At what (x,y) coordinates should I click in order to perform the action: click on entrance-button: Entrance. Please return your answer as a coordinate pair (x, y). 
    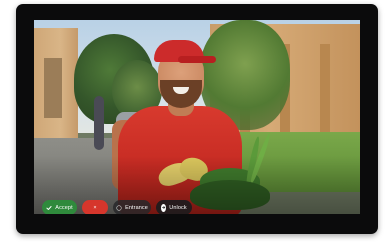
    Looking at the image, I should click on (132, 207).